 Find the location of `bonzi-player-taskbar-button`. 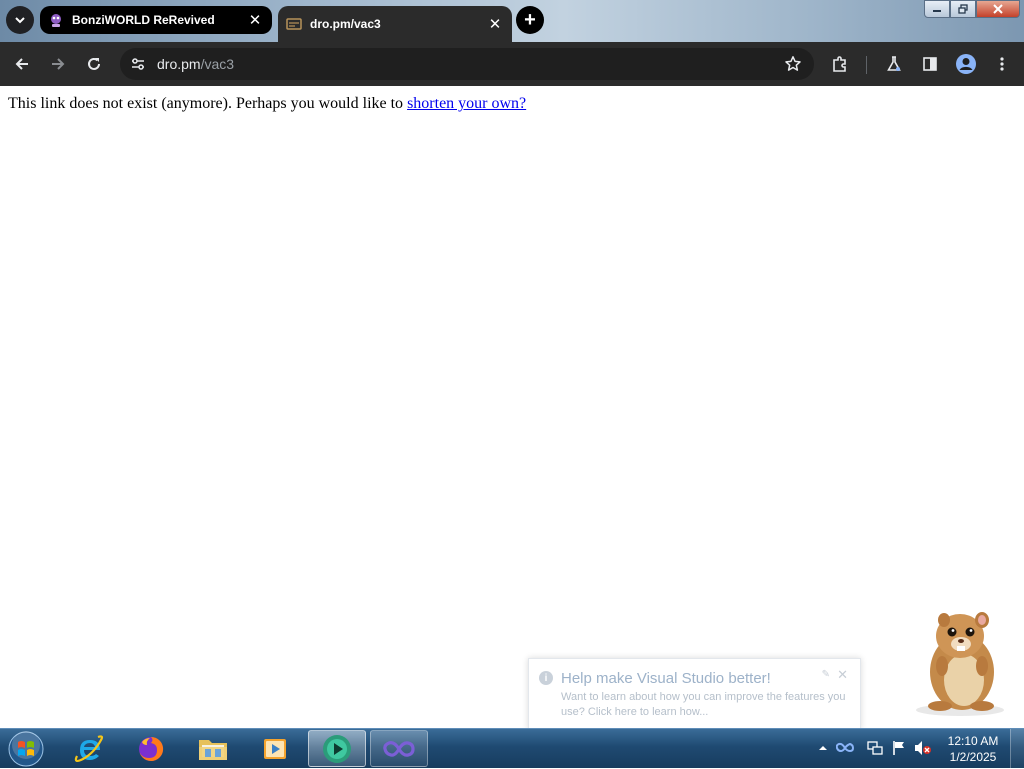

bonzi-player-taskbar-button is located at coordinates (337, 748).